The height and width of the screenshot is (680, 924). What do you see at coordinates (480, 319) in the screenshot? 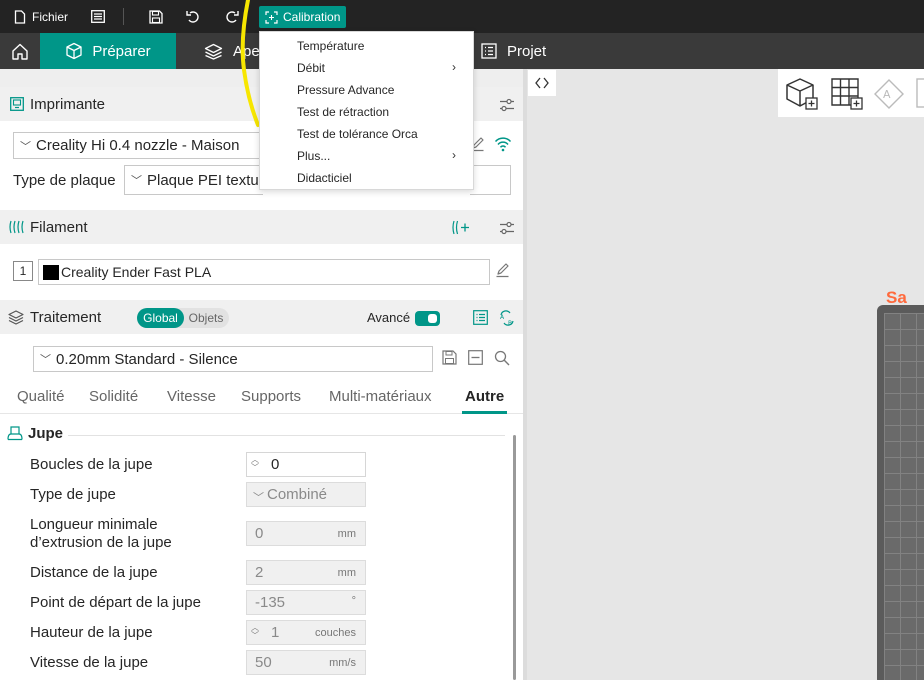
I see `process-list-button` at bounding box center [480, 319].